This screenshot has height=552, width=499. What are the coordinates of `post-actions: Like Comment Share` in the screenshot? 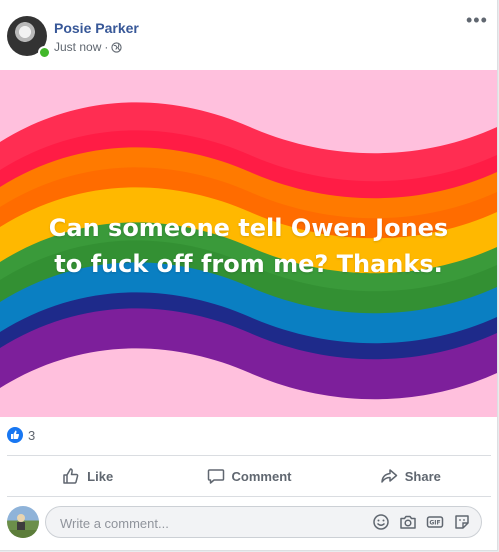 It's located at (249, 476).